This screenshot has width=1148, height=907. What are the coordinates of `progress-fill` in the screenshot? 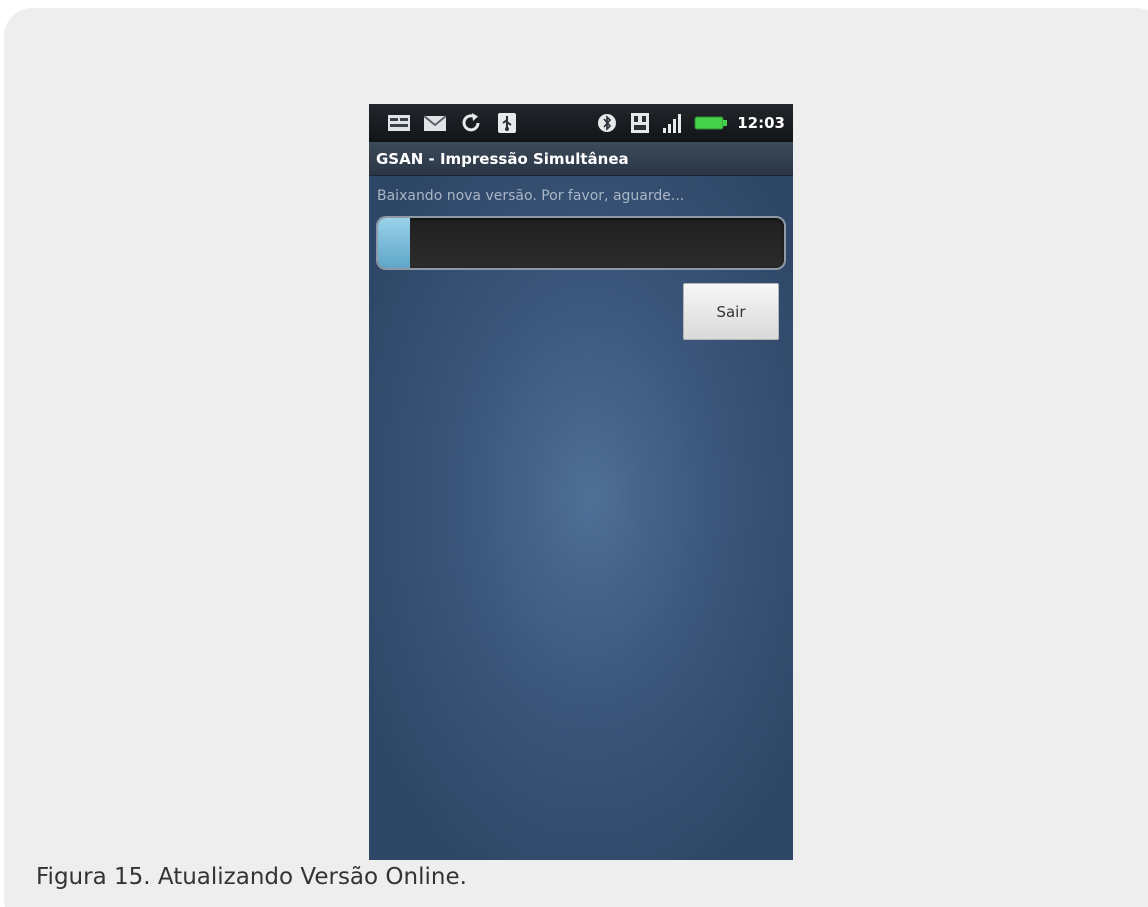 It's located at (394, 243).